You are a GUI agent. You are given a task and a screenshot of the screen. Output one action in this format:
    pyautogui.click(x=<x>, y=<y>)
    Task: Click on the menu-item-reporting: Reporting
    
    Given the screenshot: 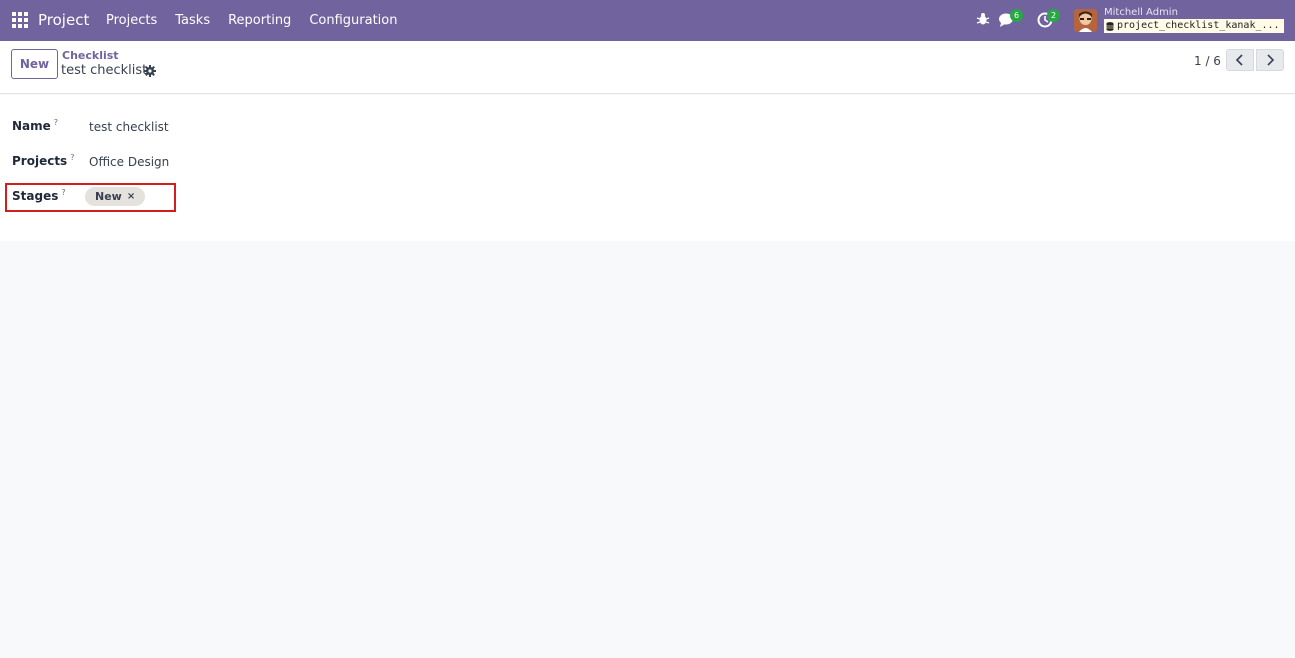 What is the action you would take?
    pyautogui.click(x=259, y=20)
    